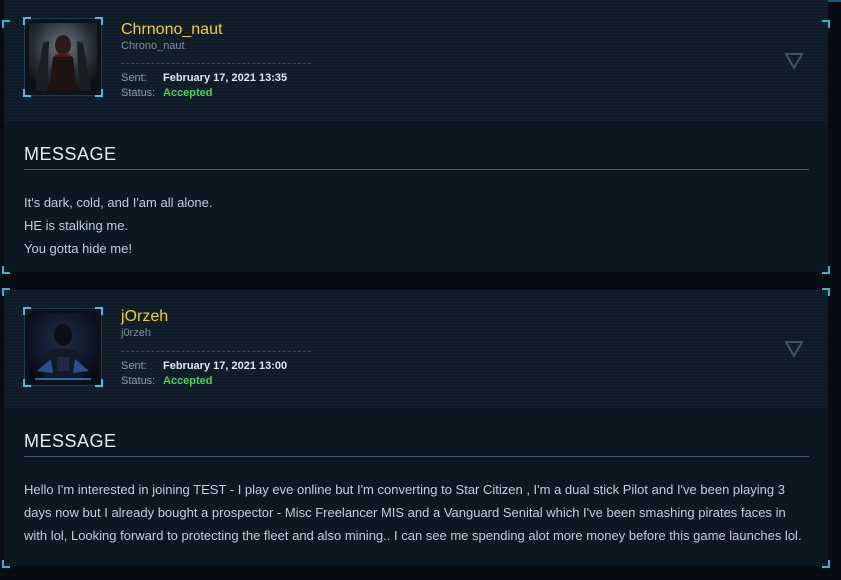 This screenshot has height=580, width=841. I want to click on sent-date: February 17, 2021 13:35, so click(225, 78).